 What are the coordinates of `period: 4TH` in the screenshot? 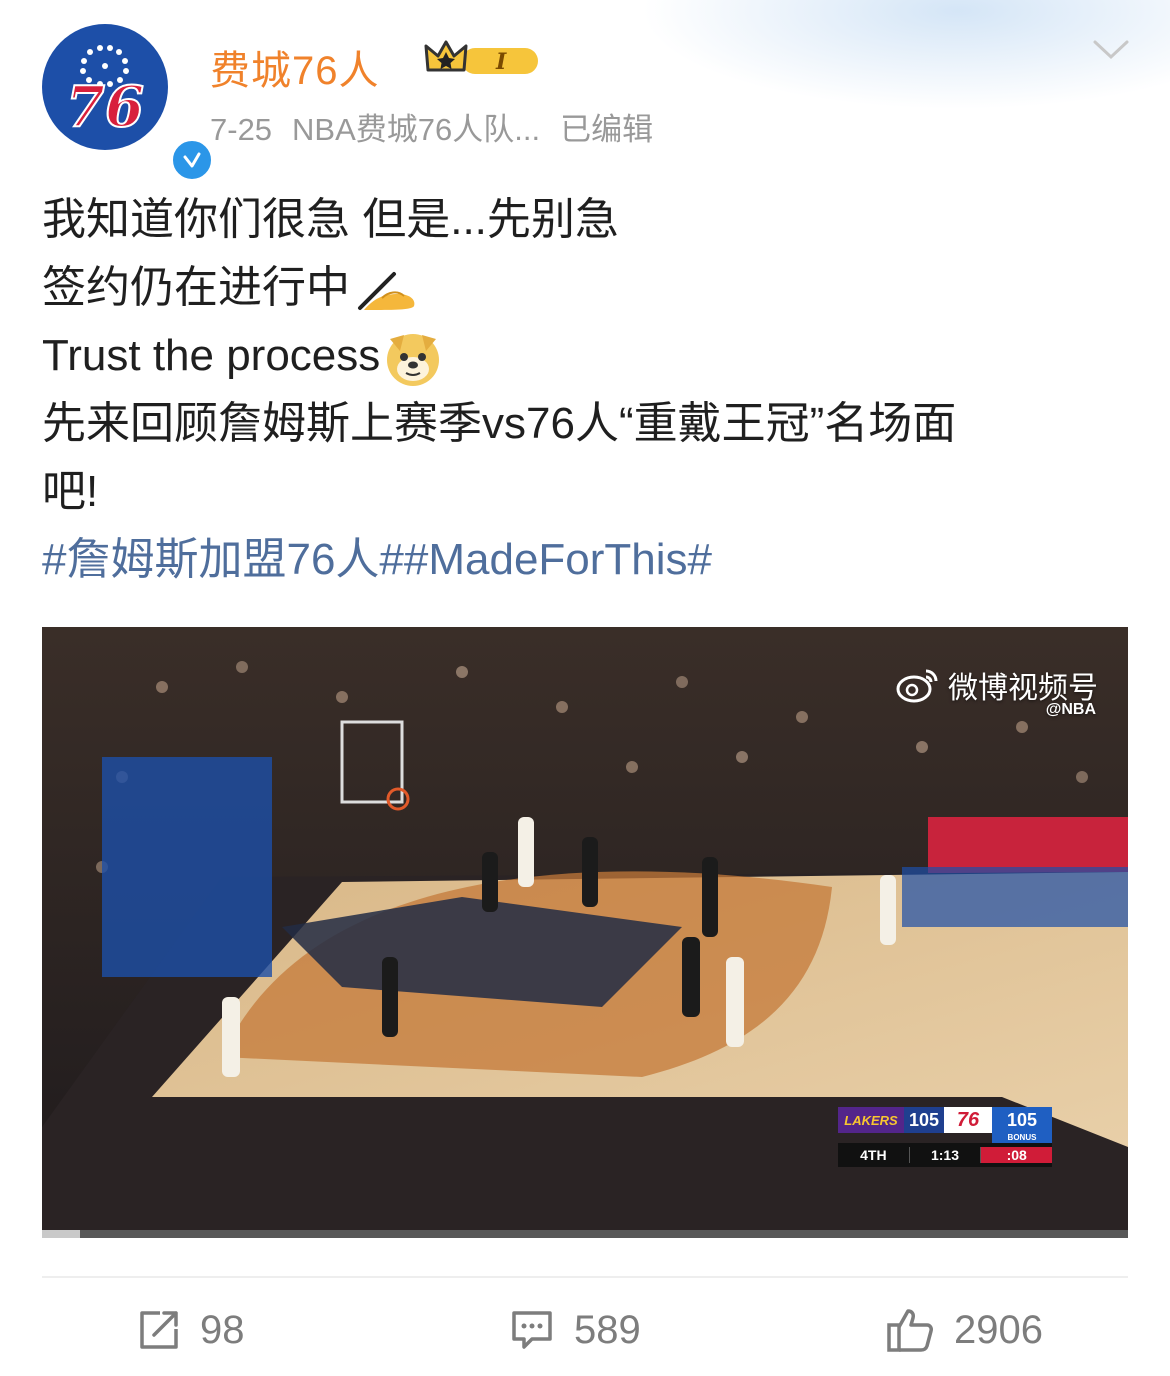 It's located at (874, 1155).